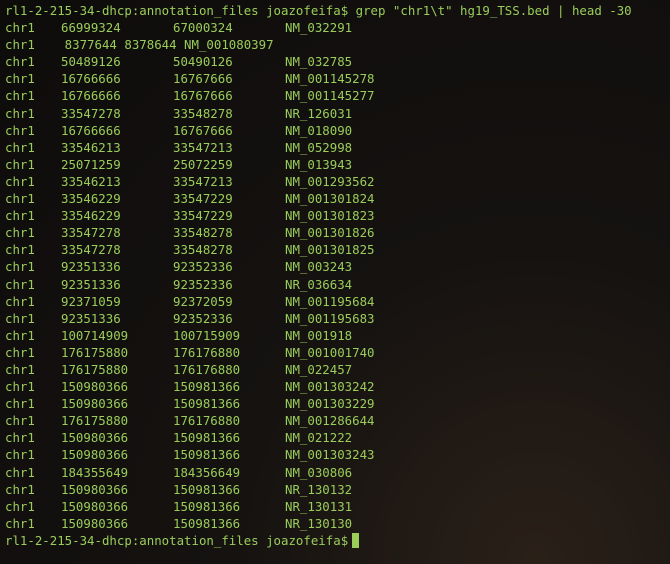 The width and height of the screenshot is (670, 564). I want to click on output-row: chr1 66999324 67000324 NM_032291, so click(337, 27).